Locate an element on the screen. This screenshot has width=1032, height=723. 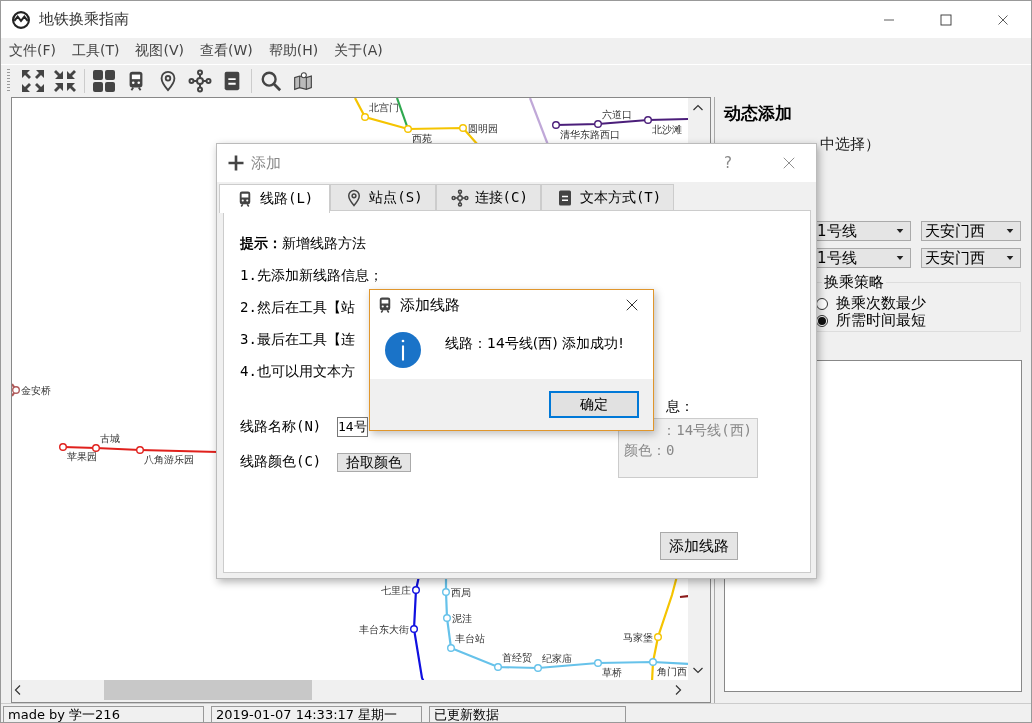
expand-arrows-icon is located at coordinates (33, 81).